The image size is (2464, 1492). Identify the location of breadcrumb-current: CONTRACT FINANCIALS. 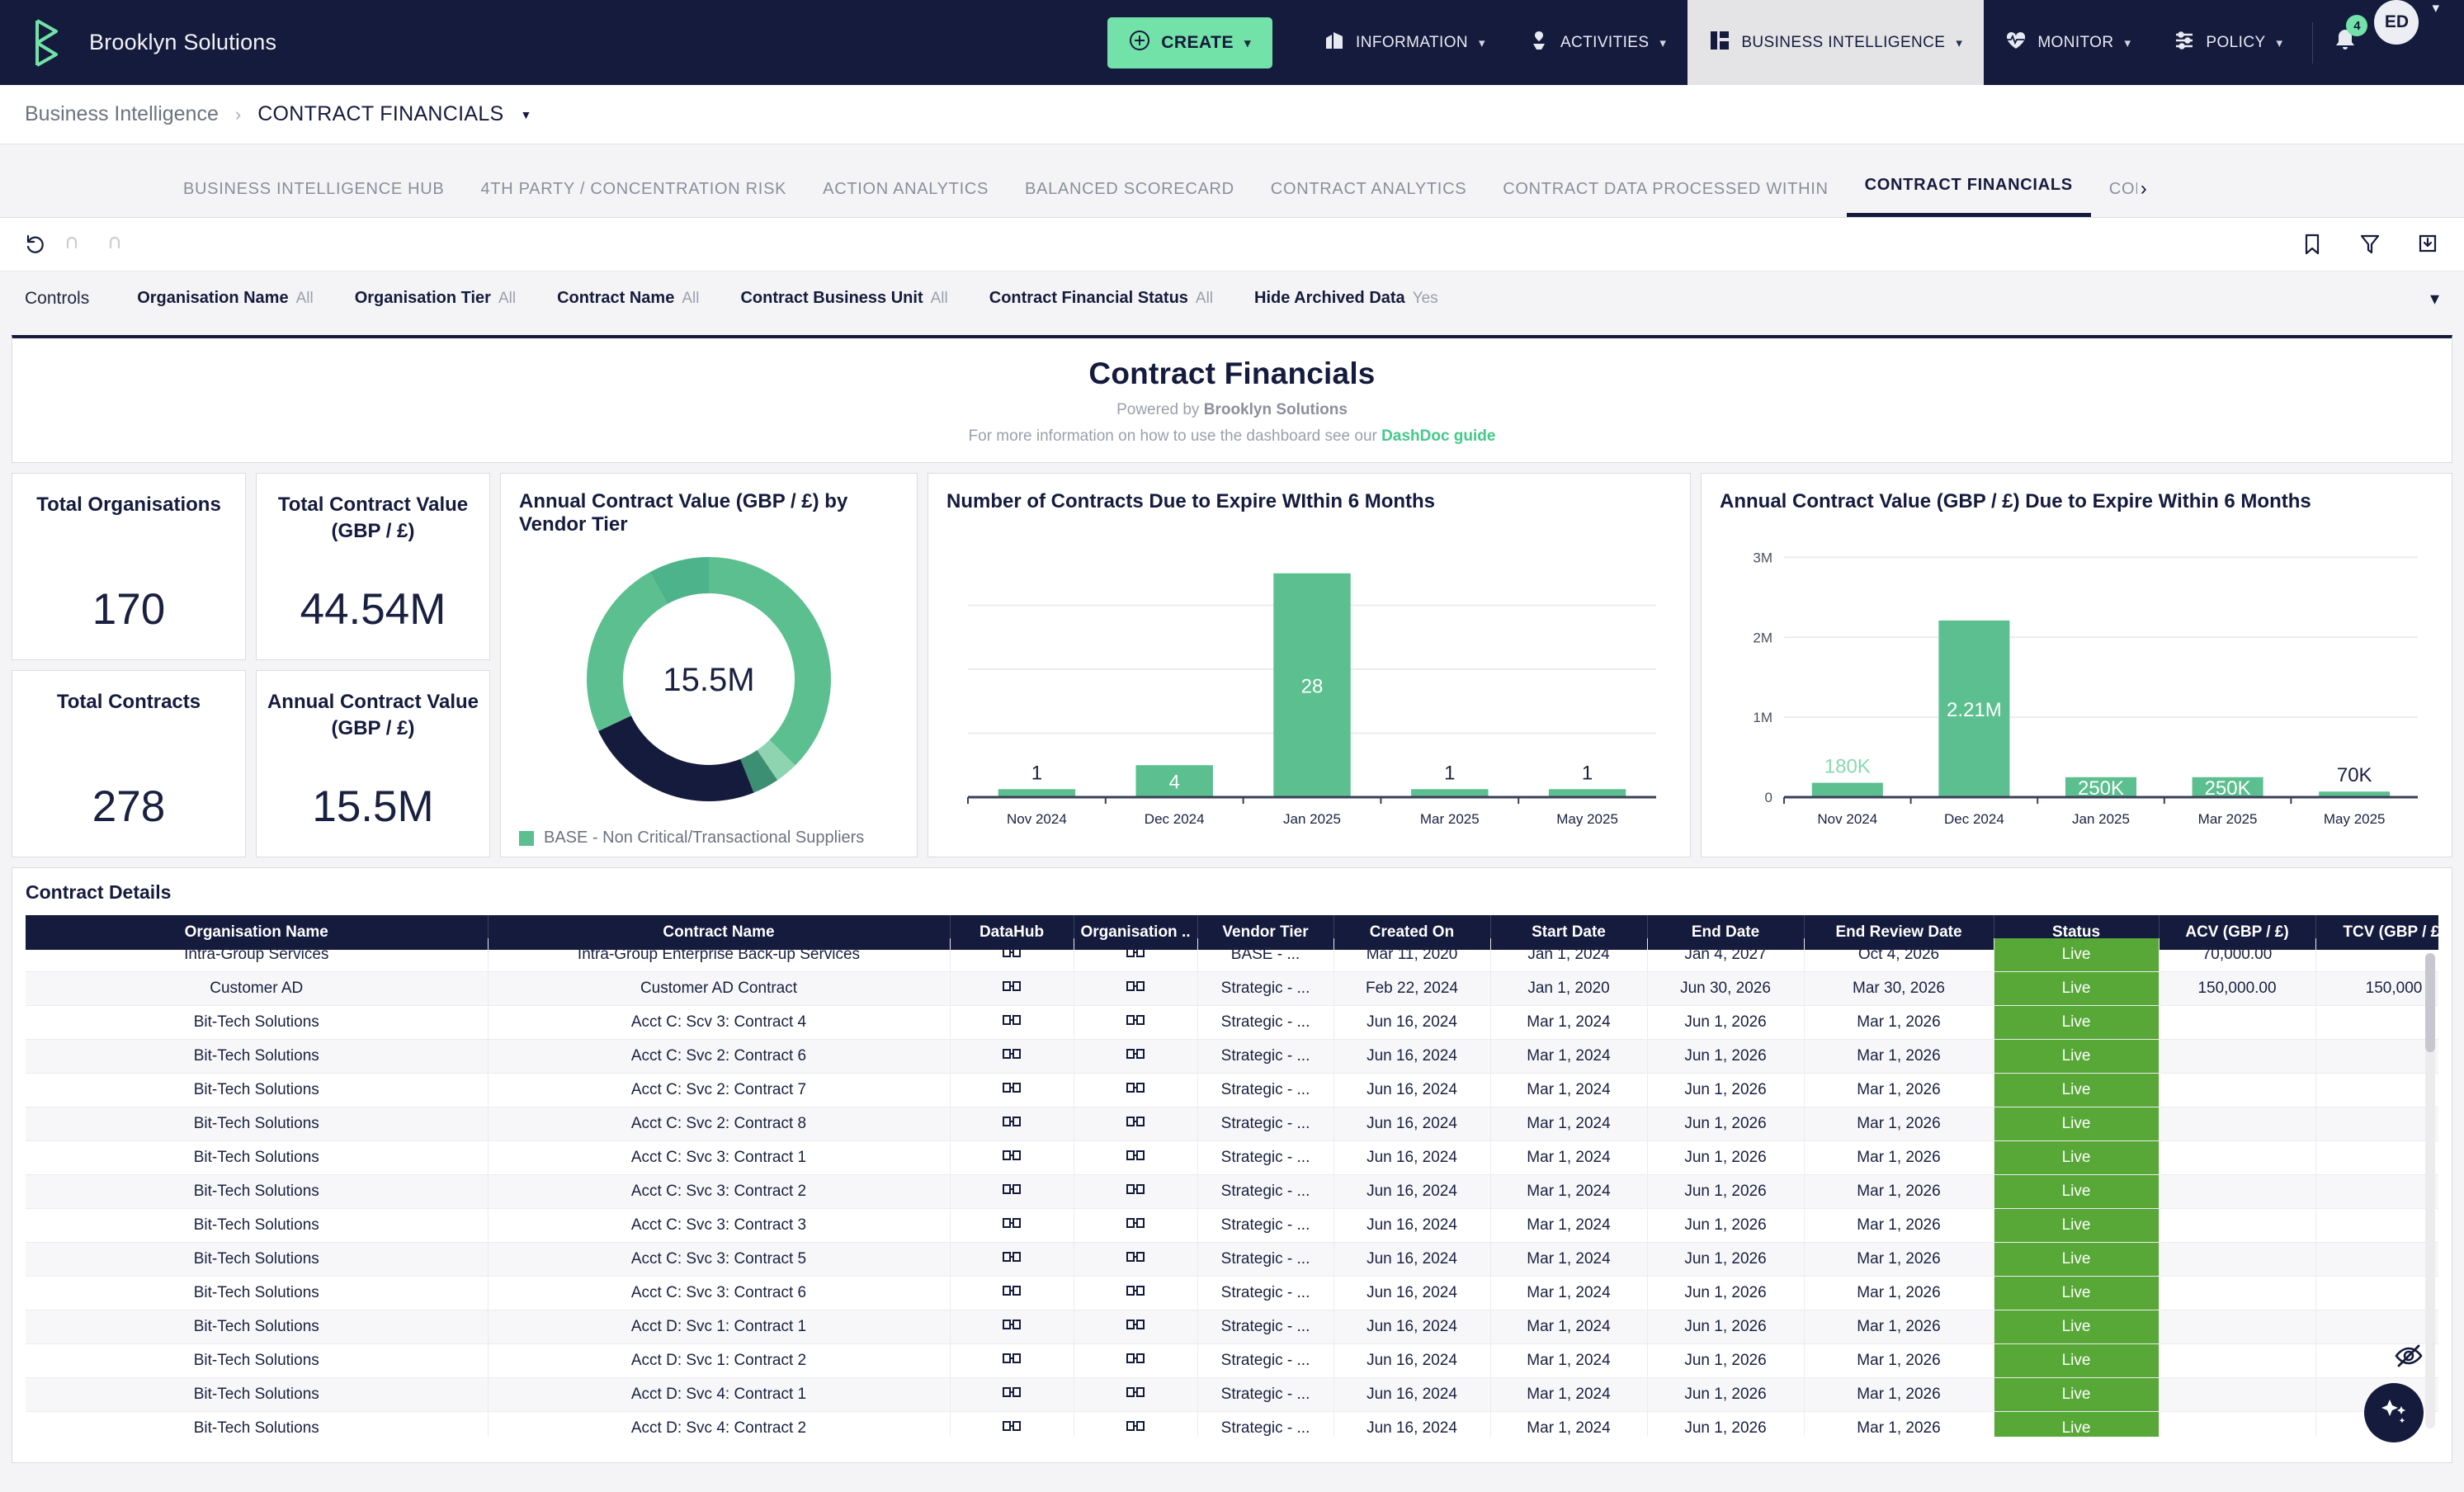
(380, 114).